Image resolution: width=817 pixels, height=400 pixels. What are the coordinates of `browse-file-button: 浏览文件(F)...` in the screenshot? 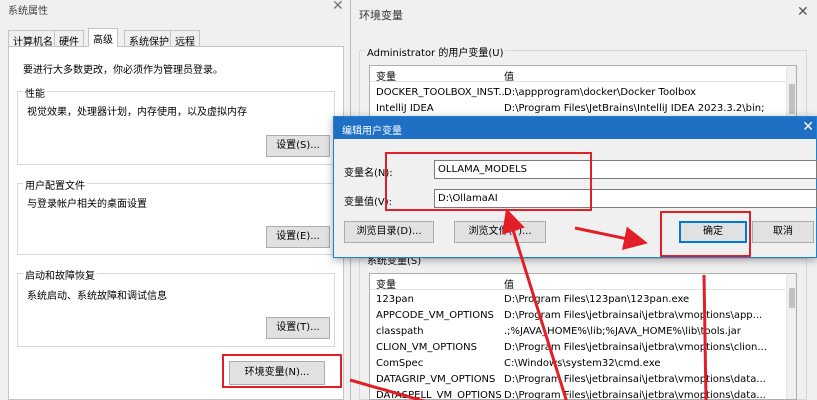 It's located at (500, 232).